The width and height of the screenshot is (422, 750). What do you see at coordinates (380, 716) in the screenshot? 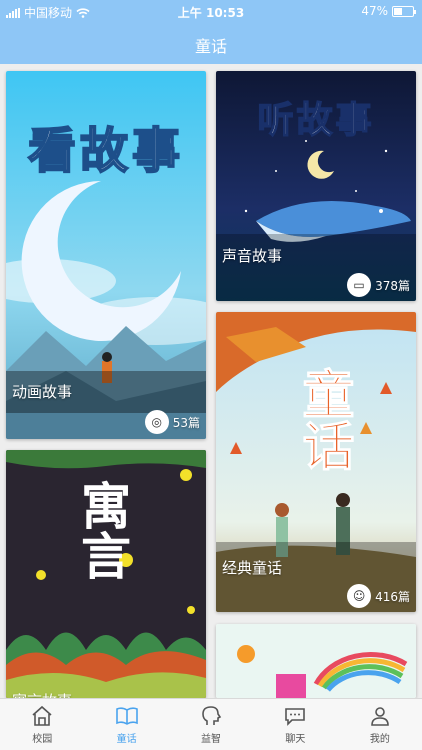
I see `person-icon` at bounding box center [380, 716].